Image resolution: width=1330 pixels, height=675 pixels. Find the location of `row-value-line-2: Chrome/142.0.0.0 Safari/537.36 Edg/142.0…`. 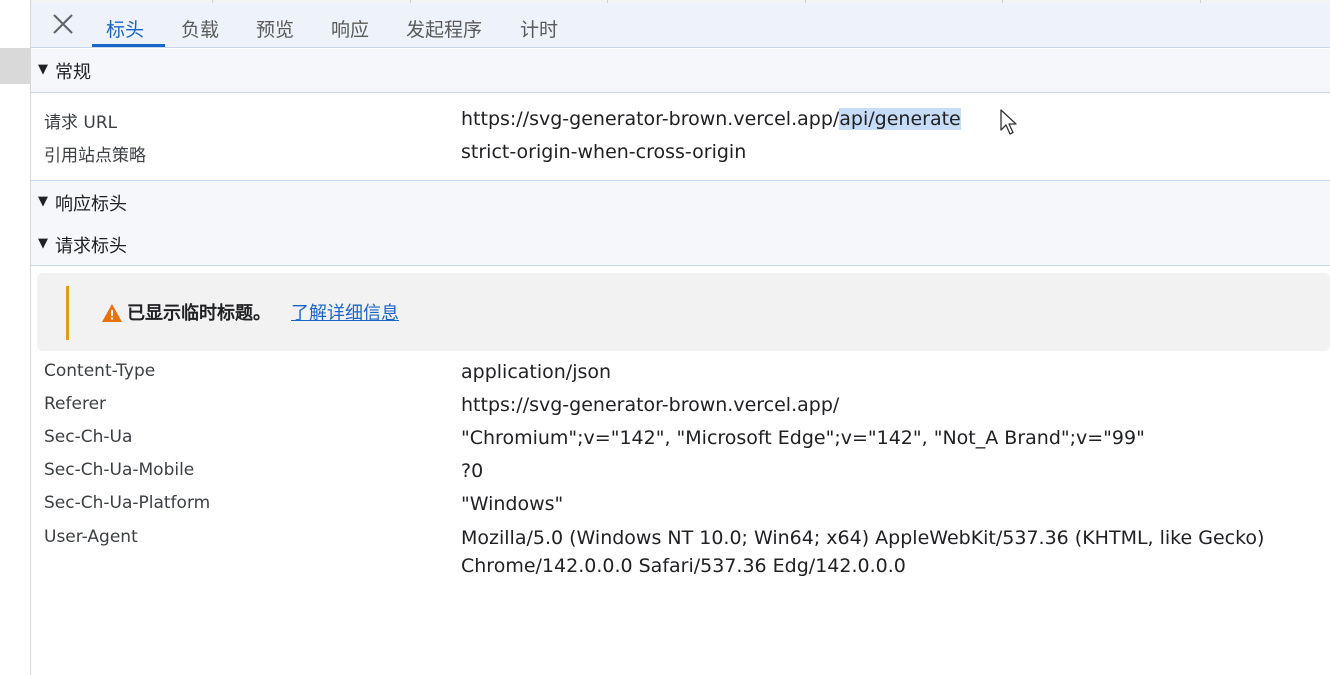

row-value-line-2: Chrome/142.0.0.0 Safari/537.36 Edg/142.0… is located at coordinates (683, 566).